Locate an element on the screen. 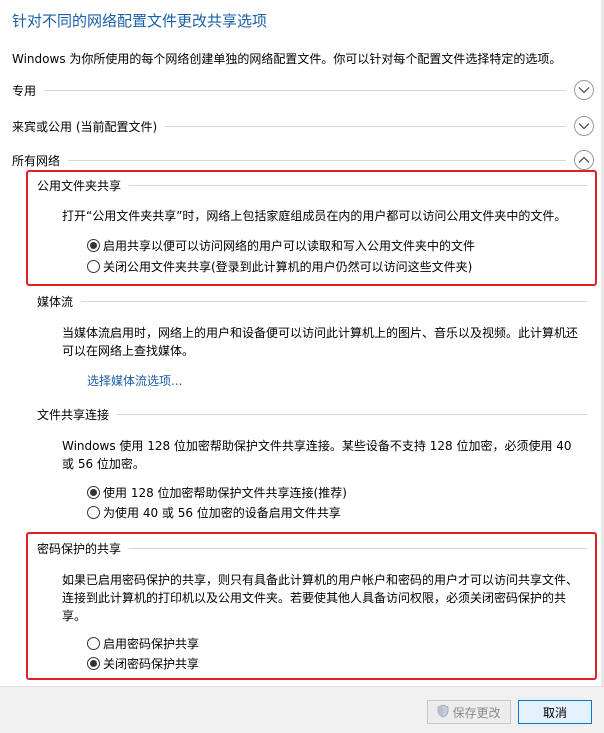  public-folder-option-disable: 关闭公用文件夹共享(登录到此计算机的用户仍然可以访问这些文件夹) is located at coordinates (279, 266).